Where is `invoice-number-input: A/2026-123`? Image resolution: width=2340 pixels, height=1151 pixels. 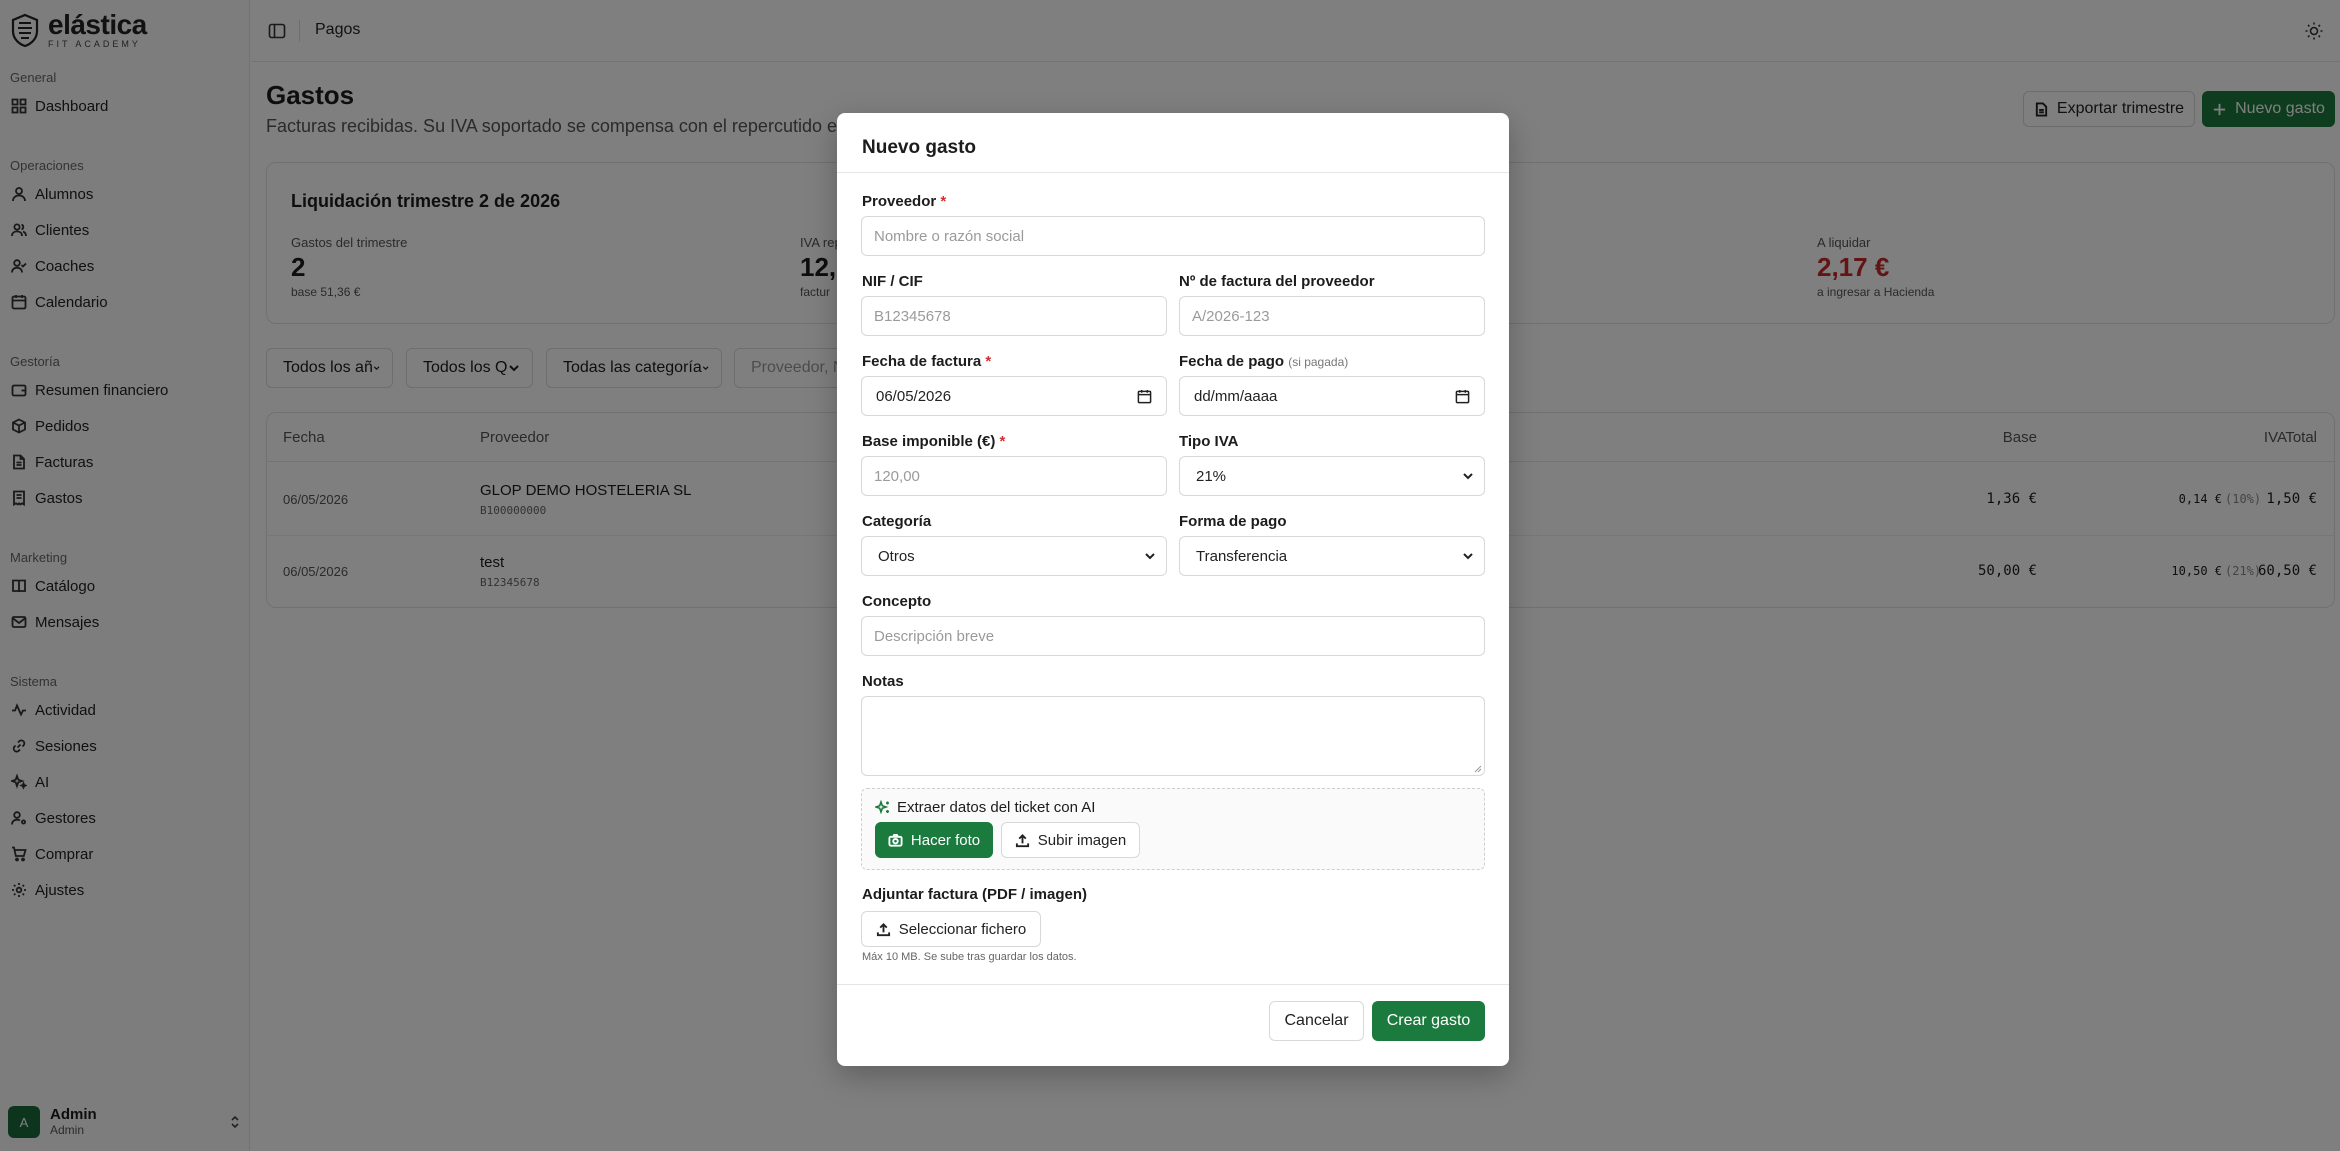
invoice-number-input: A/2026-123 is located at coordinates (1332, 316).